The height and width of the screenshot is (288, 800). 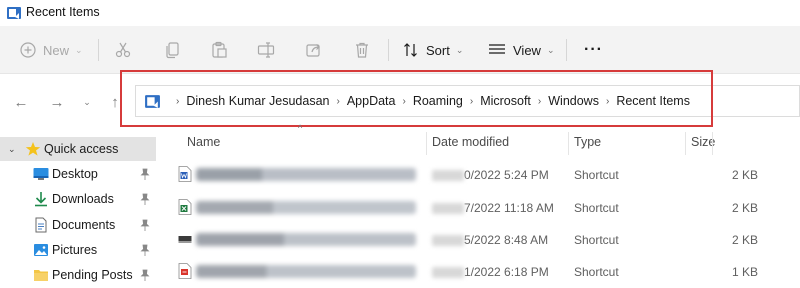 I want to click on sidebar-item-label: Documents, so click(x=84, y=225).